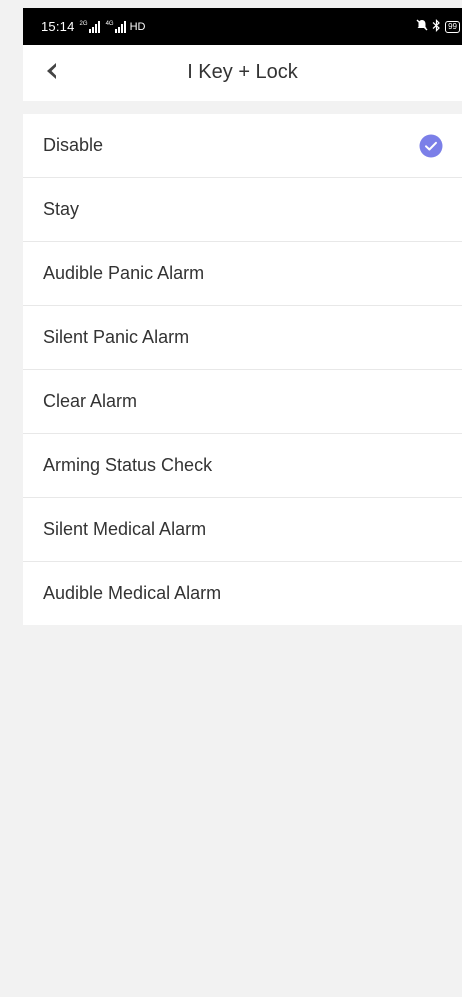 The image size is (462, 997). Describe the element at coordinates (242, 338) in the screenshot. I see `option-silent-panic-alarm: Silent Panic Alarm` at that location.